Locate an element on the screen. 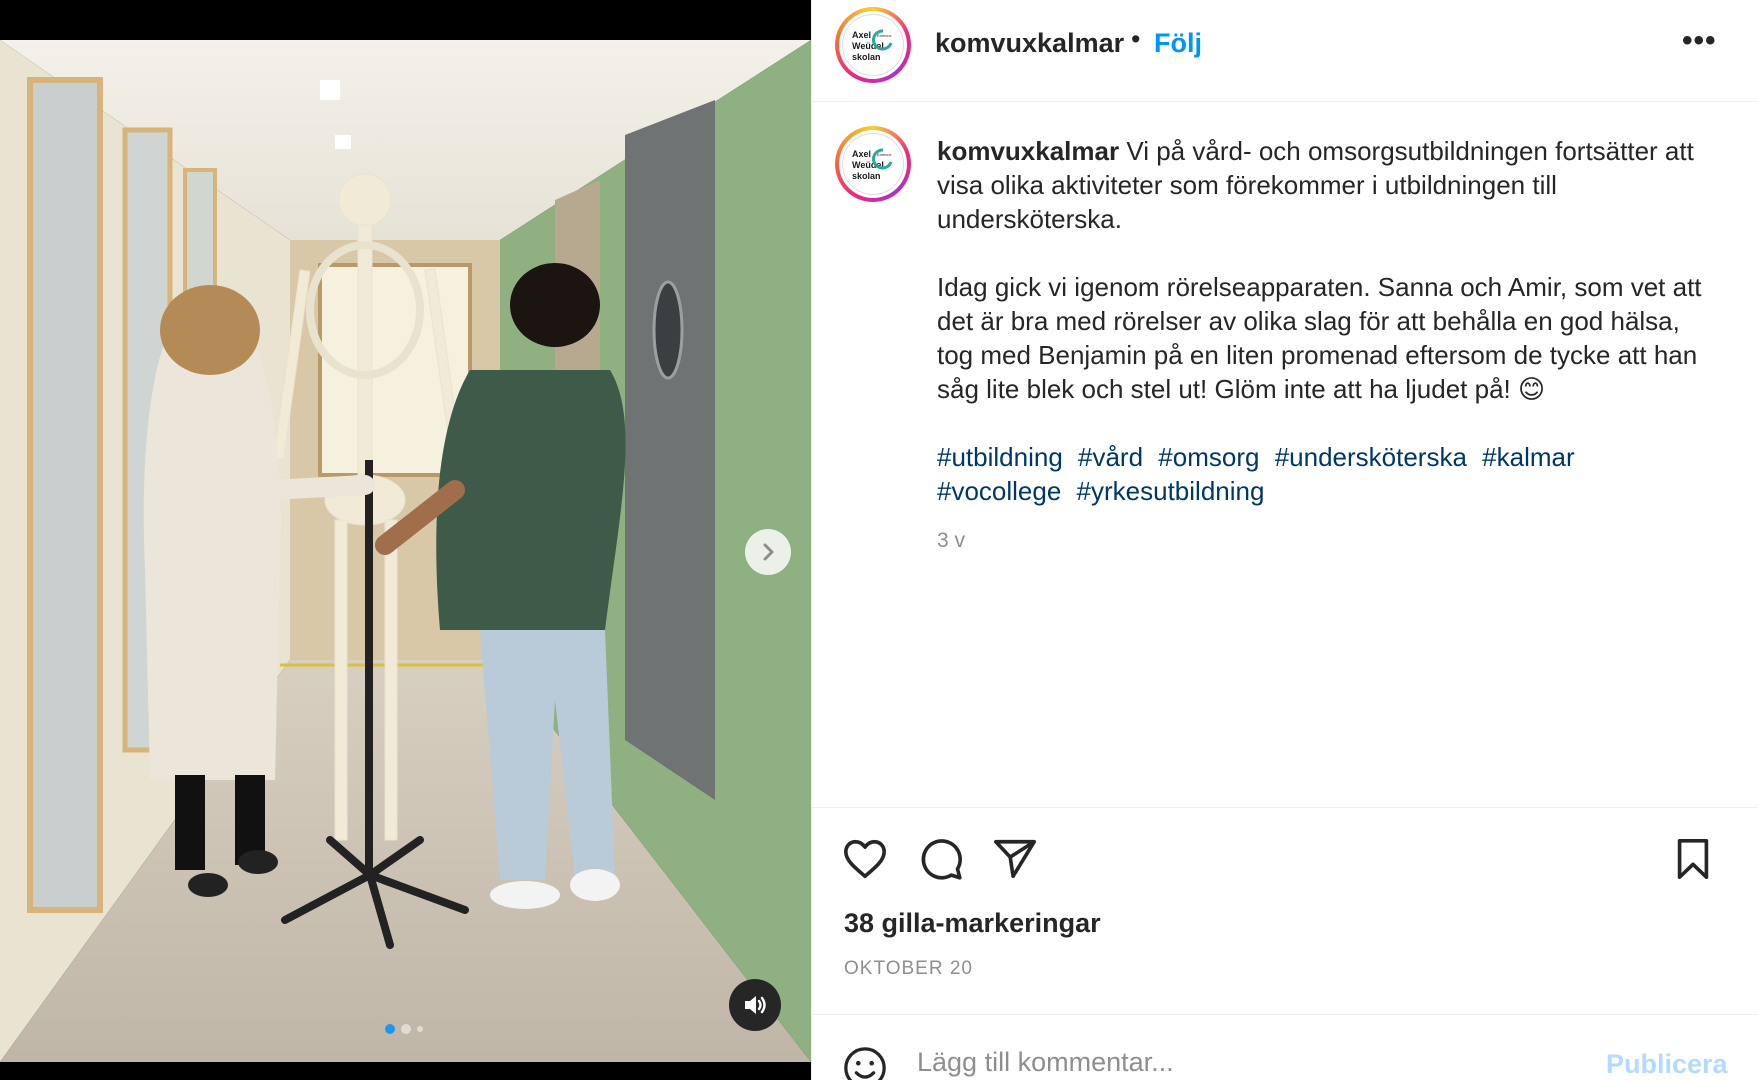 This screenshot has width=1758, height=1080. hashtag-link: #omsorg is located at coordinates (1208, 457).